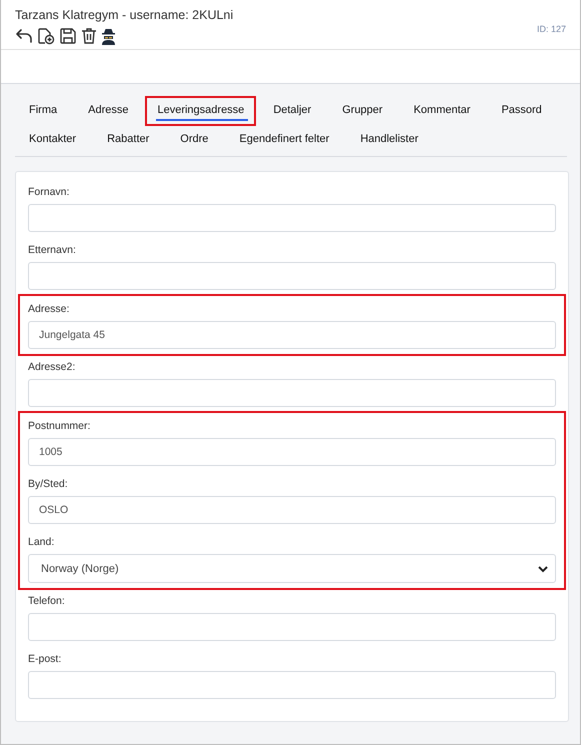 The width and height of the screenshot is (581, 745). Describe the element at coordinates (108, 111) in the screenshot. I see `tab: Adresse` at that location.